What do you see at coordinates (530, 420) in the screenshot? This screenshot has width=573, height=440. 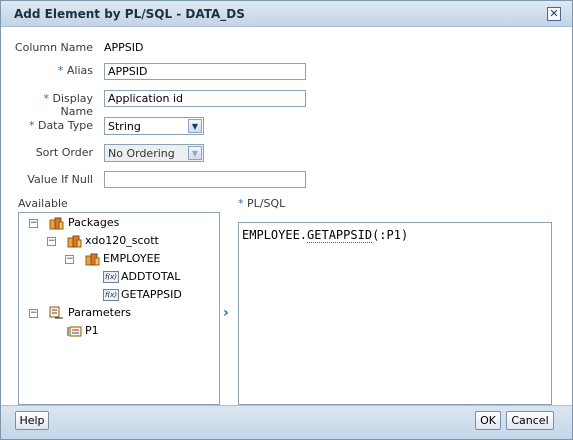 I see `cancel-button: Cancel` at bounding box center [530, 420].